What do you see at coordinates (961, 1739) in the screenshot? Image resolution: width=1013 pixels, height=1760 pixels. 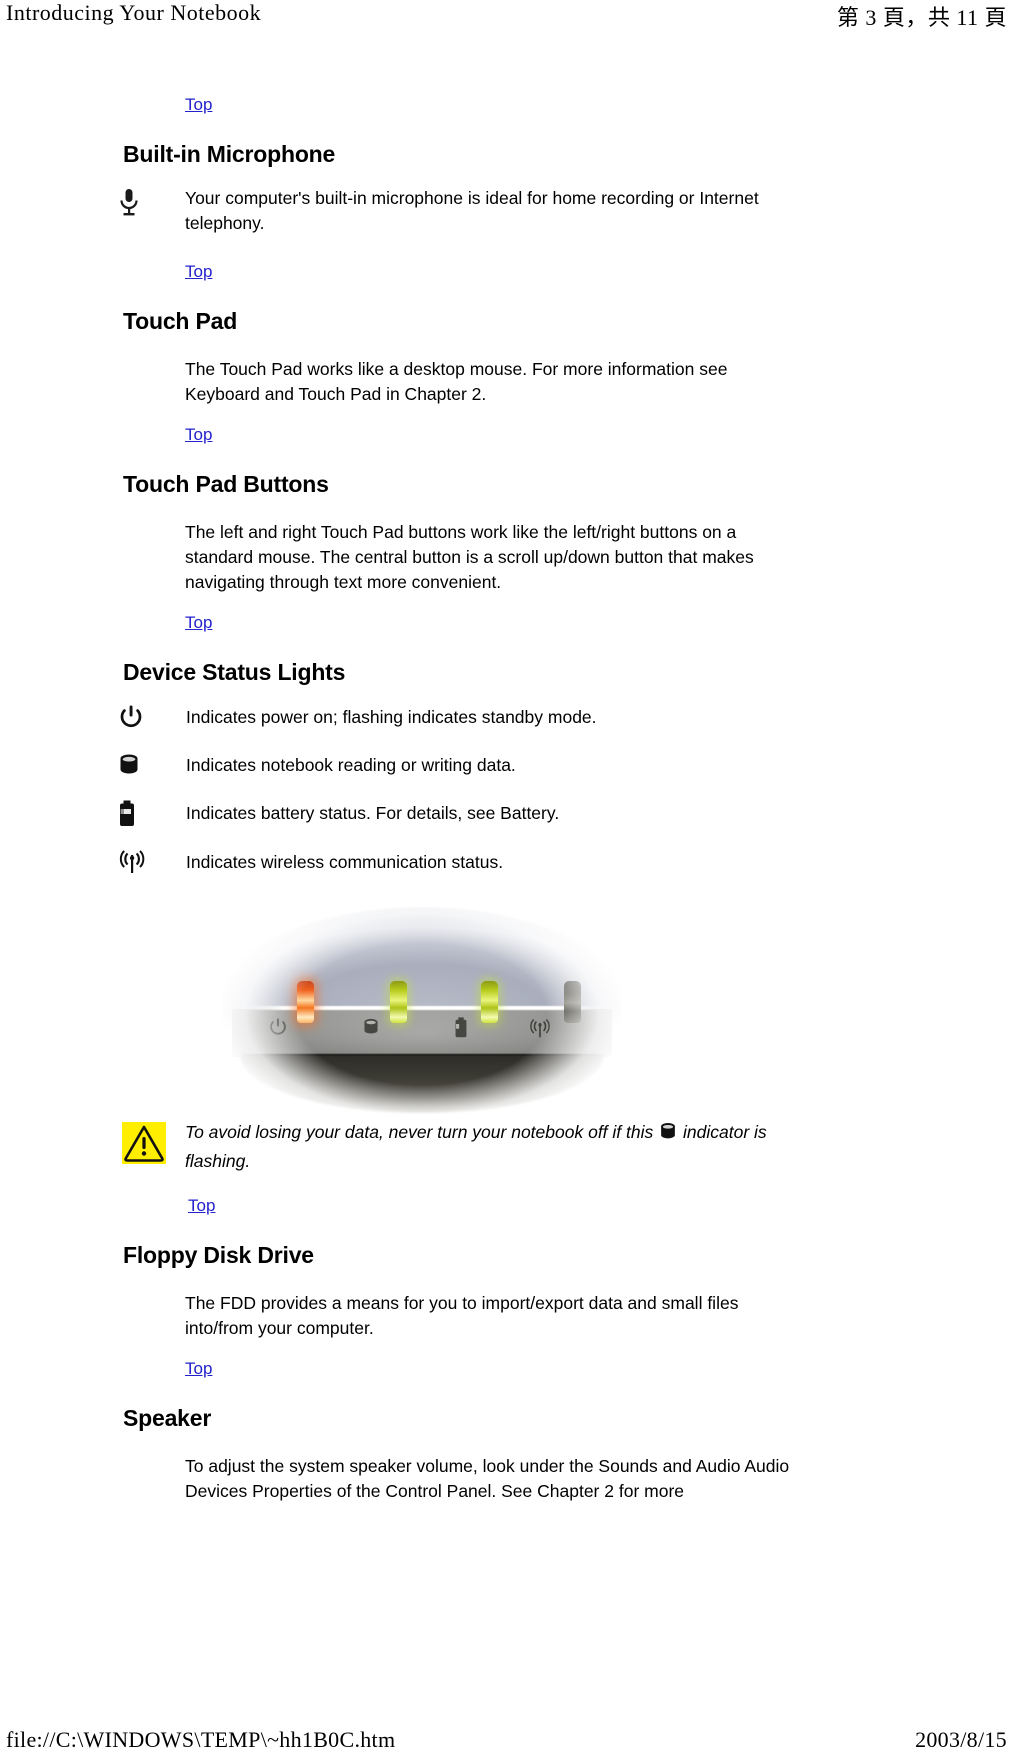 I see `footer-date: 2003/8/15` at bounding box center [961, 1739].